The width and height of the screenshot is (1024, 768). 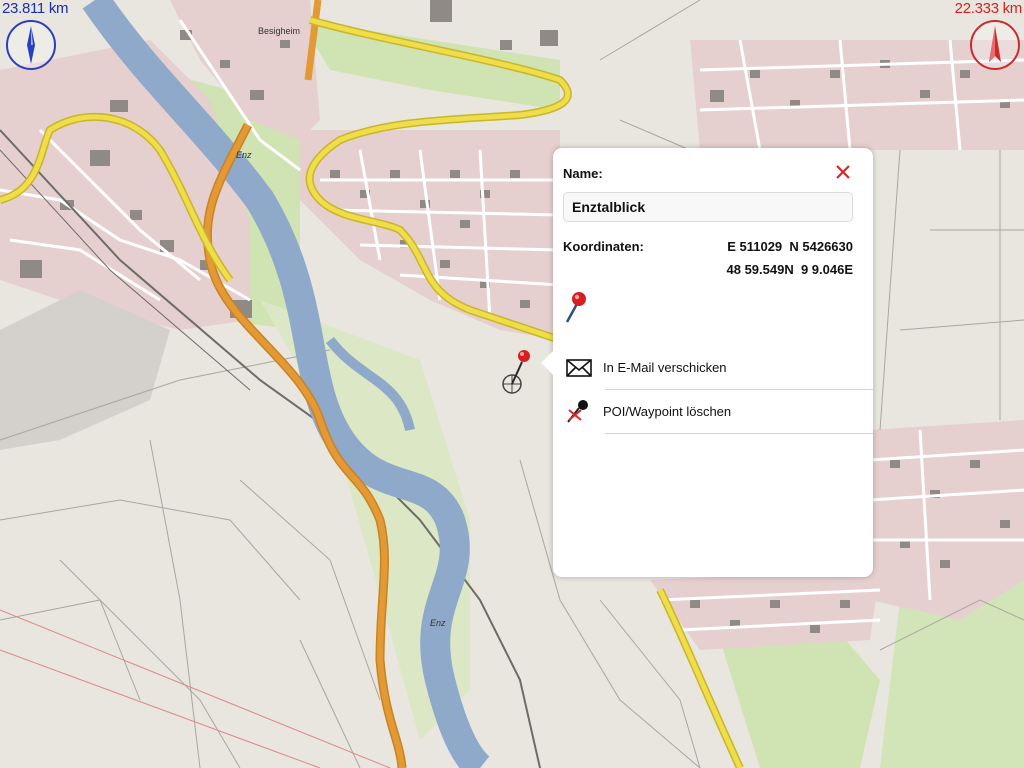 I want to click on delete-pin-icon, so click(x=577, y=411).